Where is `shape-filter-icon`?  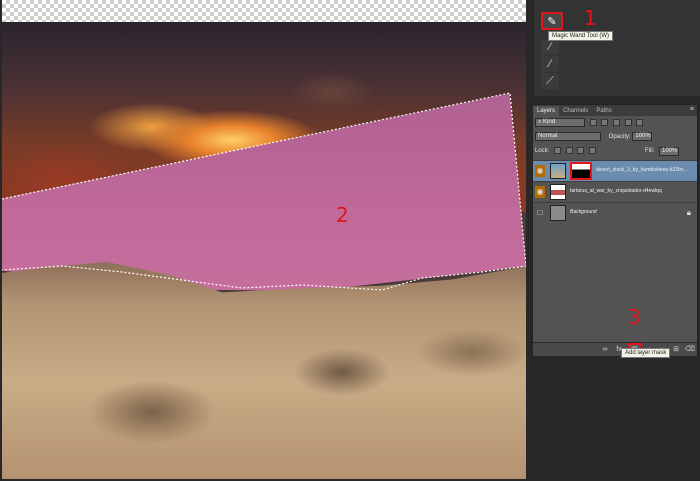 shape-filter-icon is located at coordinates (628, 122).